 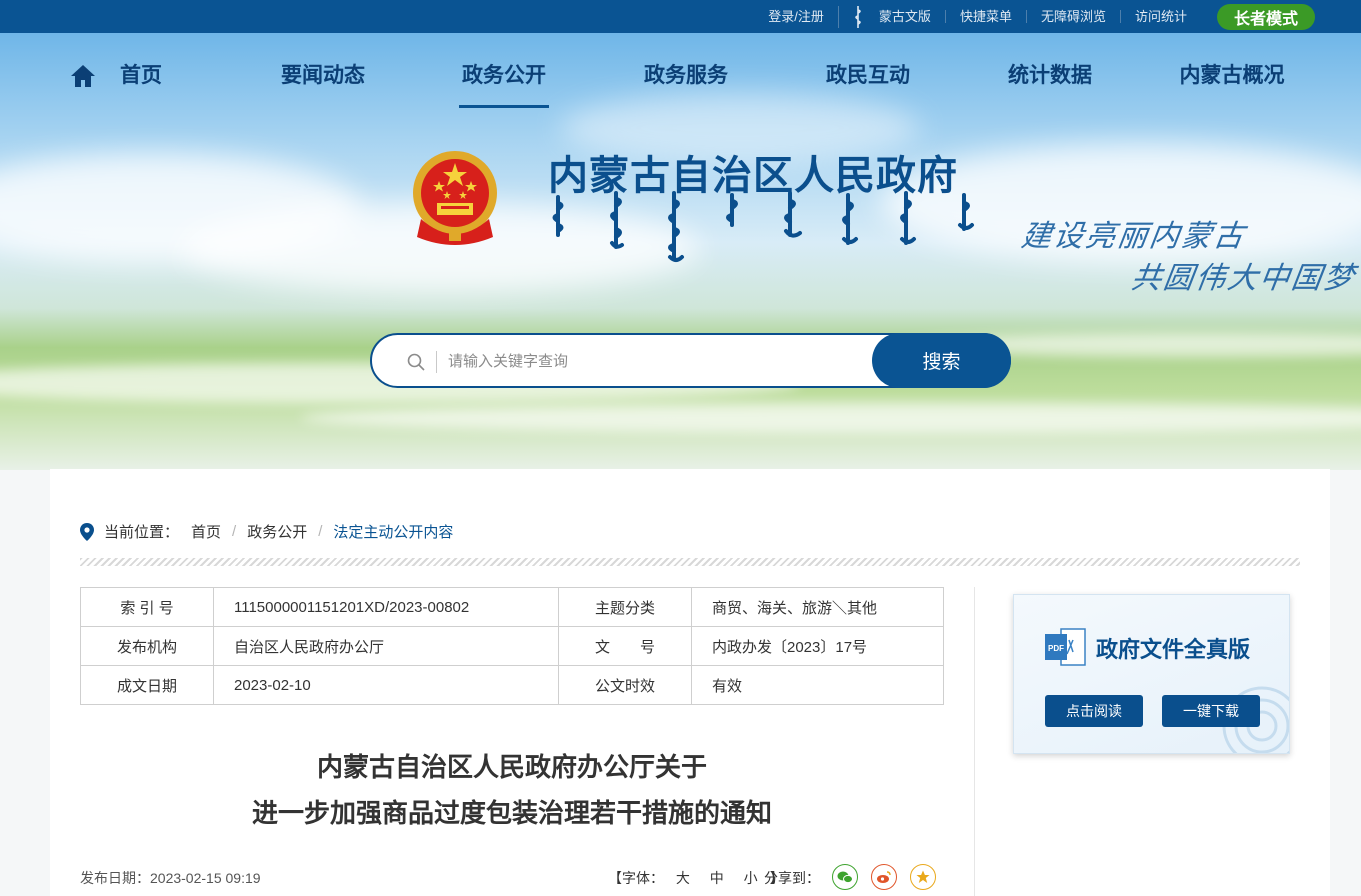 I want to click on nav-item-interaction: 政民互动, so click(x=868, y=76).